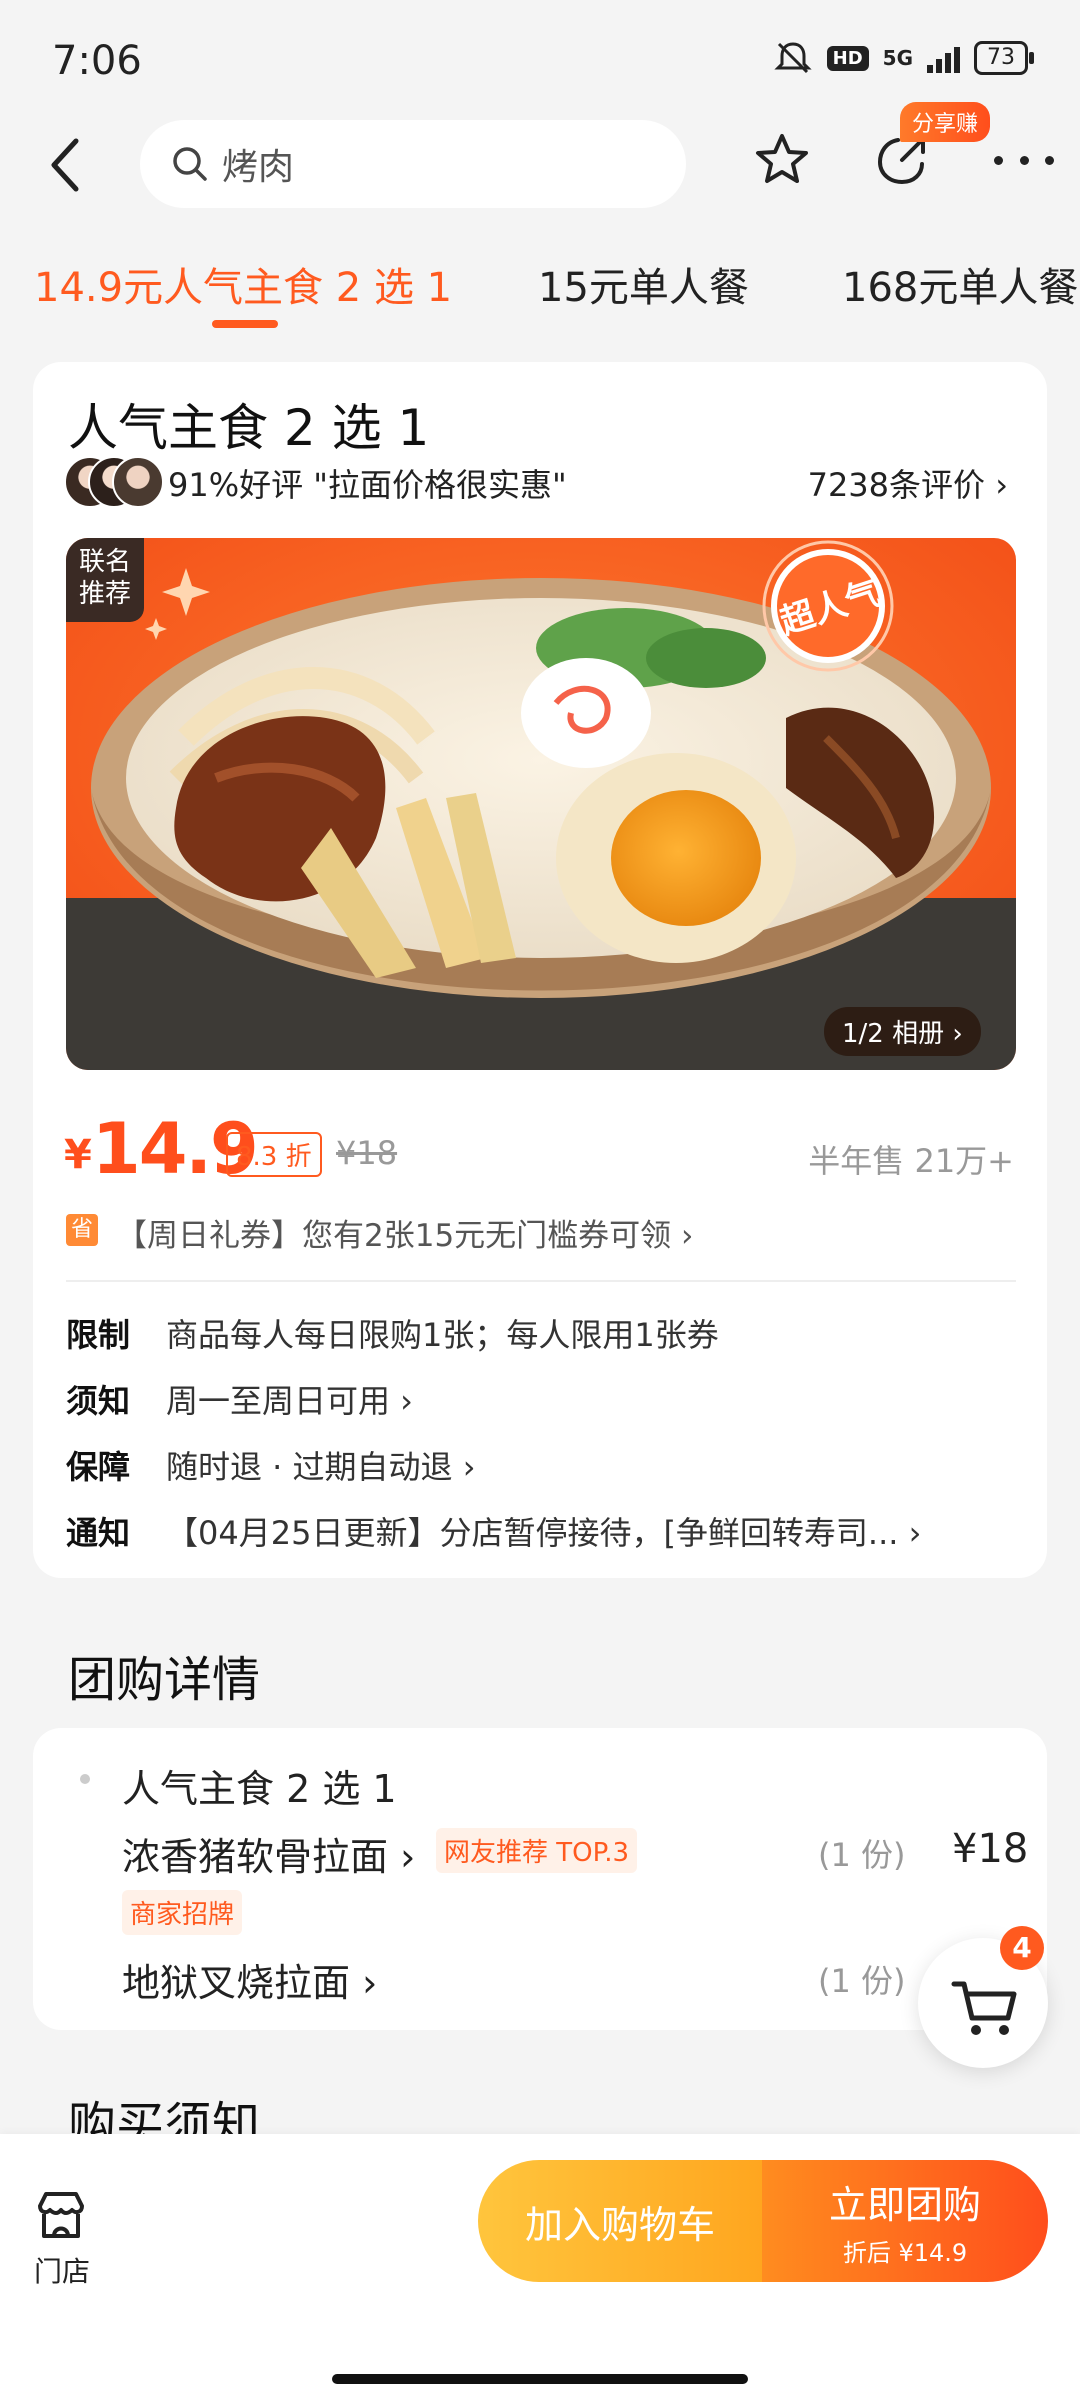 The width and height of the screenshot is (1080, 2400). I want to click on bullet-dot, so click(85, 1779).